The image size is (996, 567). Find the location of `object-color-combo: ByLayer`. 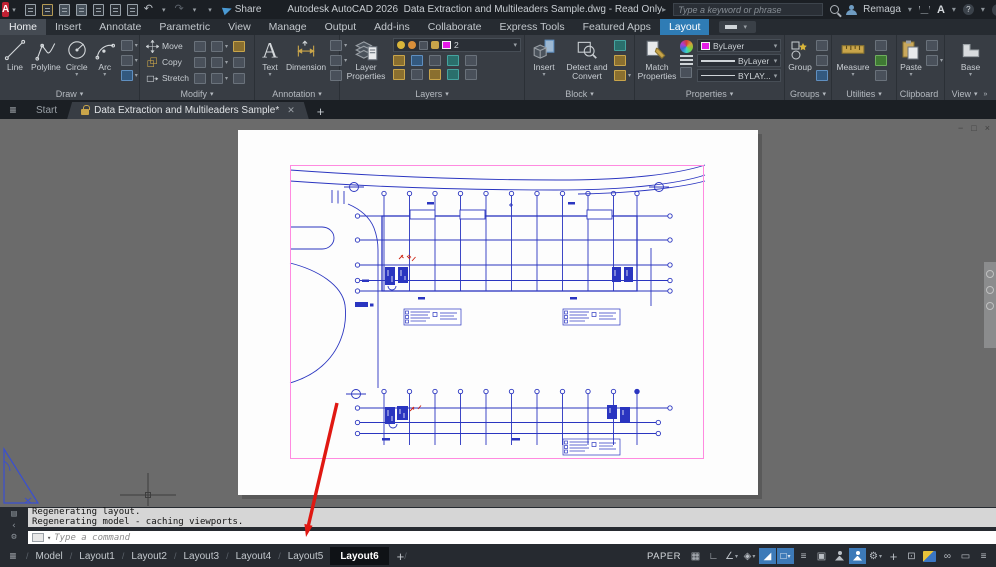

object-color-combo: ByLayer is located at coordinates (739, 45).